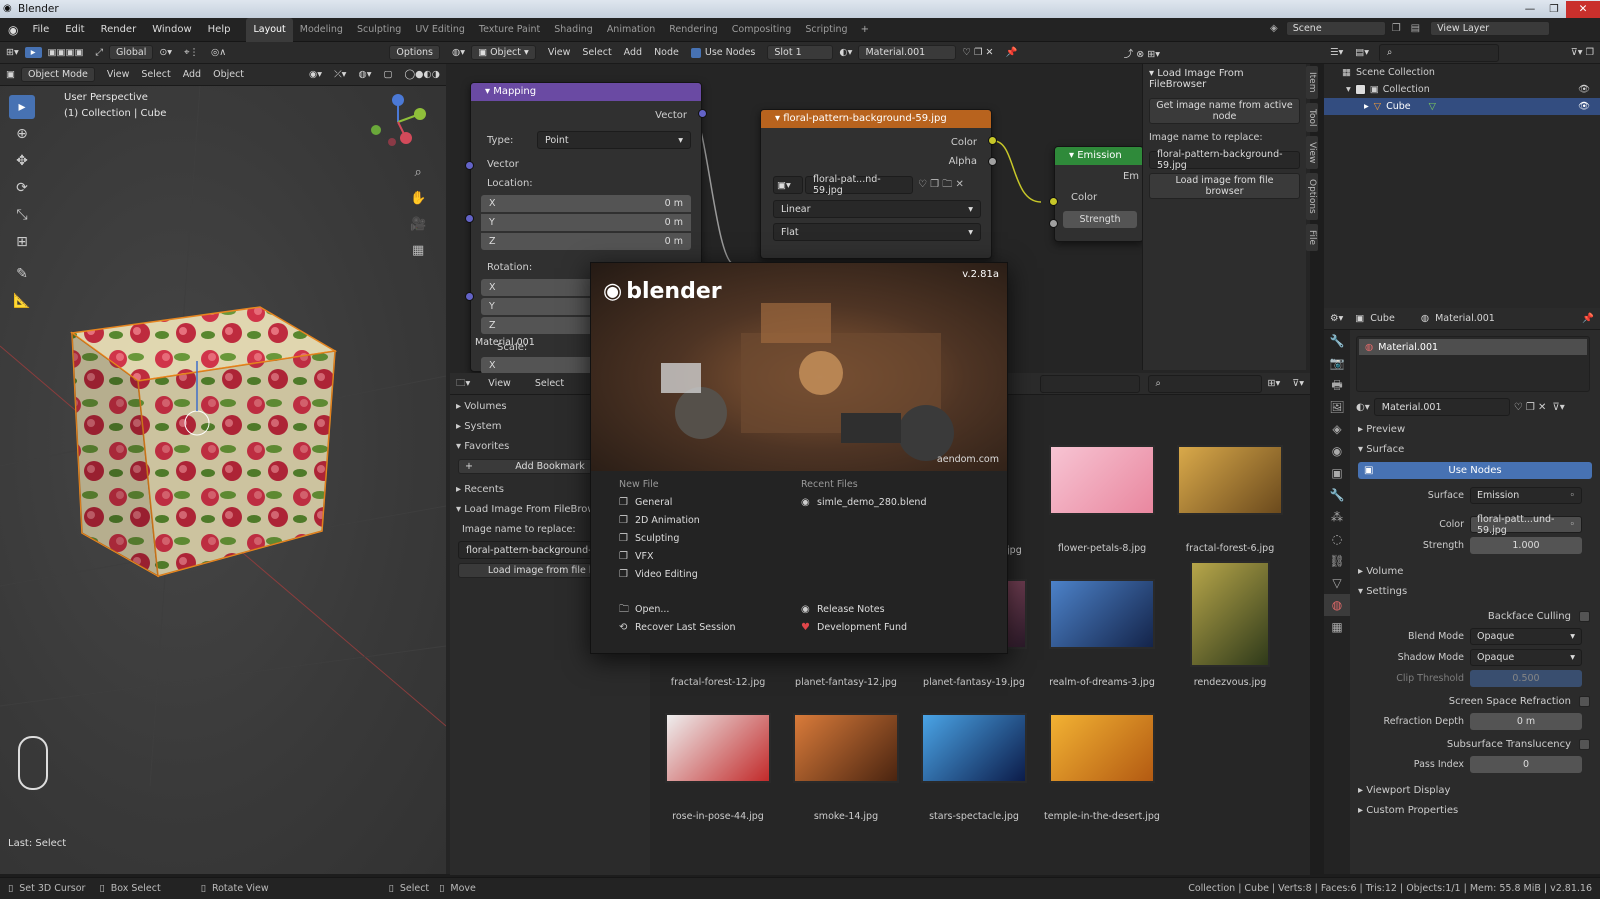 The height and width of the screenshot is (899, 1600). What do you see at coordinates (788, 185) in the screenshot?
I see `image-browse-icon: ▣▾` at bounding box center [788, 185].